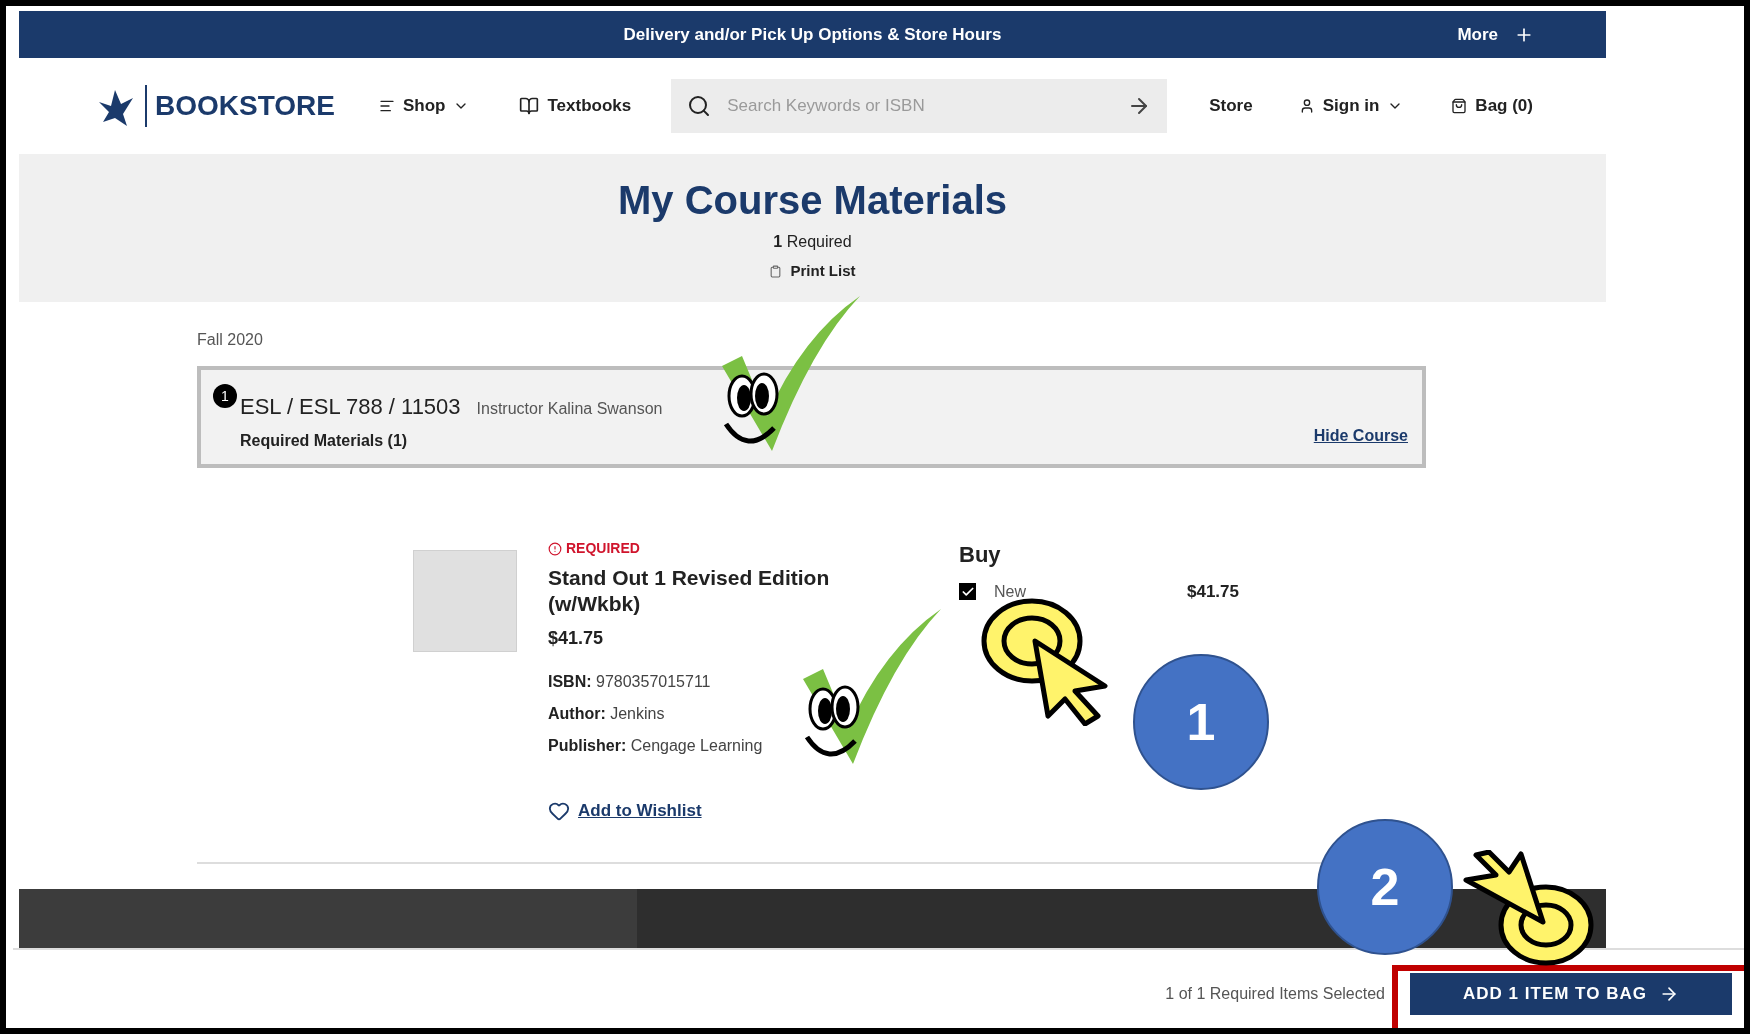 The width and height of the screenshot is (1750, 1034). I want to click on required-label: REQUIRED, so click(594, 548).